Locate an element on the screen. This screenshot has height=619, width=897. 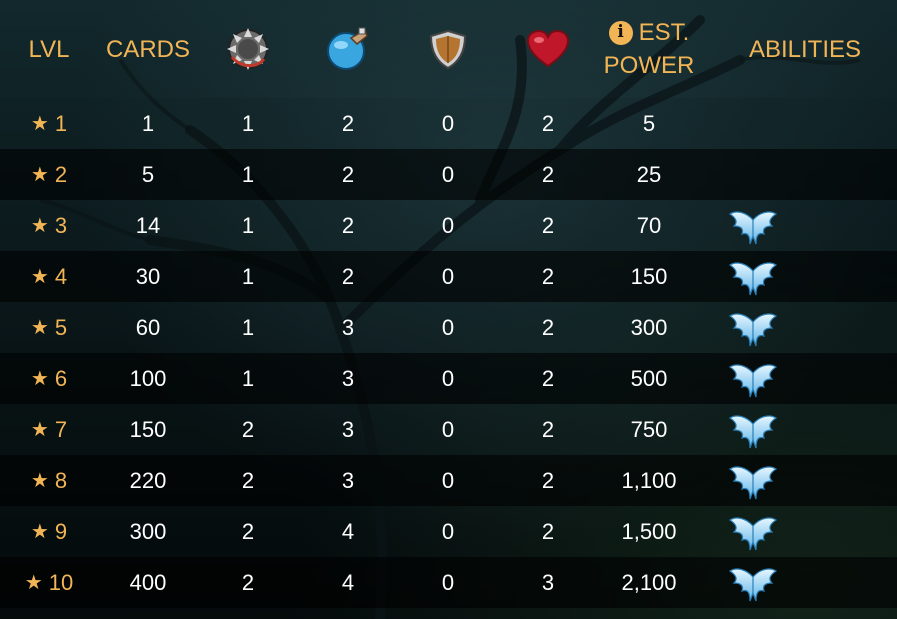
armor-shield-icon is located at coordinates (448, 49).